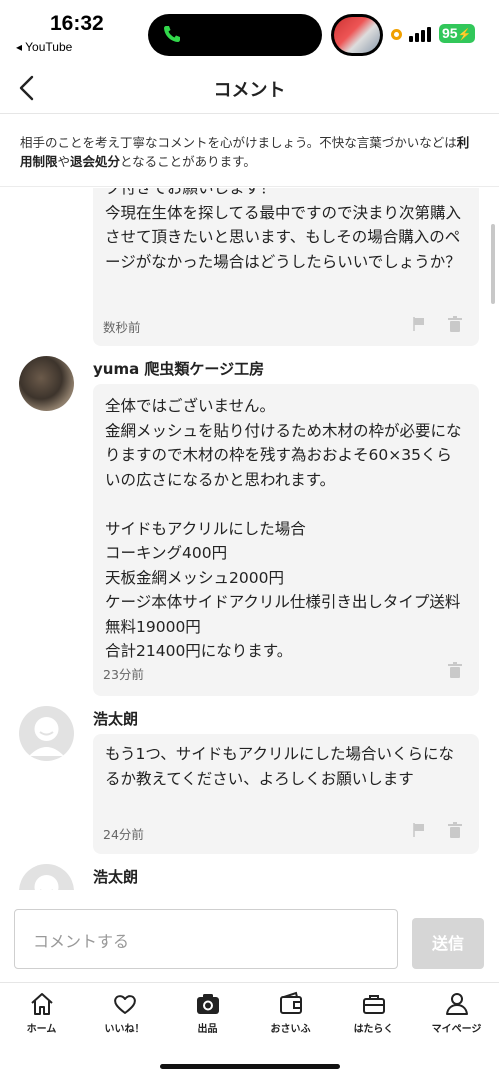 The height and width of the screenshot is (1080, 499). Describe the element at coordinates (207, 1029) in the screenshot. I see `tab-label: 出品` at that location.